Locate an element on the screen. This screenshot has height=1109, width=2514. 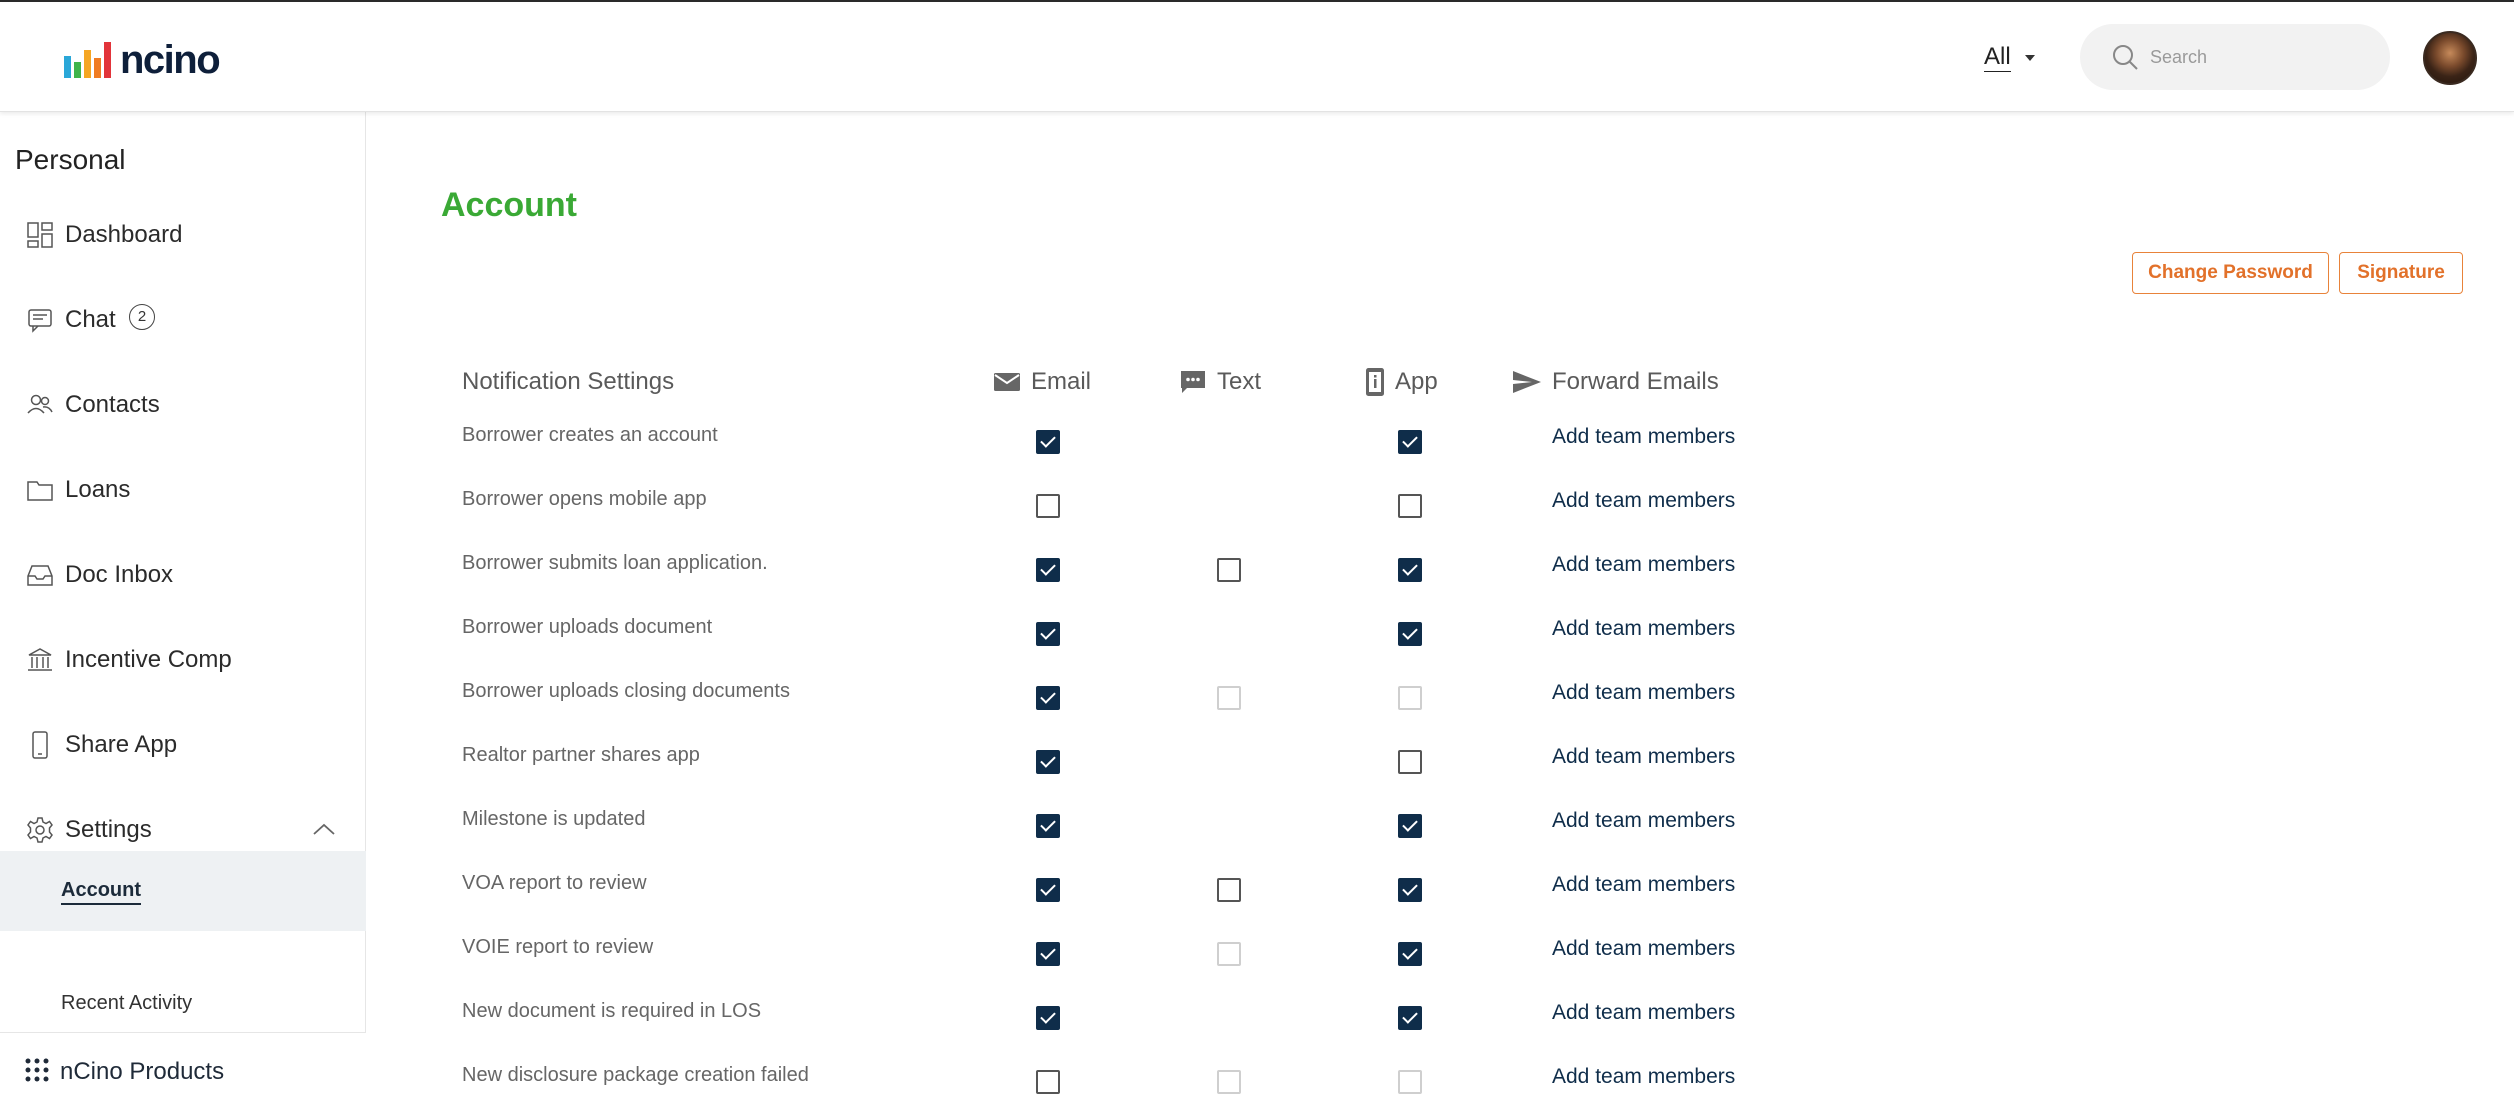
folder-icon is located at coordinates (40, 490).